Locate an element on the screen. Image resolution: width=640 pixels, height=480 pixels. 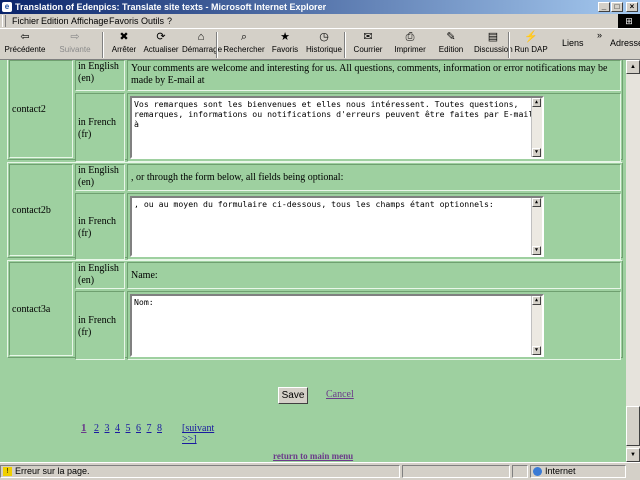
discussion-icon: ▤ is located at coordinates (493, 37).